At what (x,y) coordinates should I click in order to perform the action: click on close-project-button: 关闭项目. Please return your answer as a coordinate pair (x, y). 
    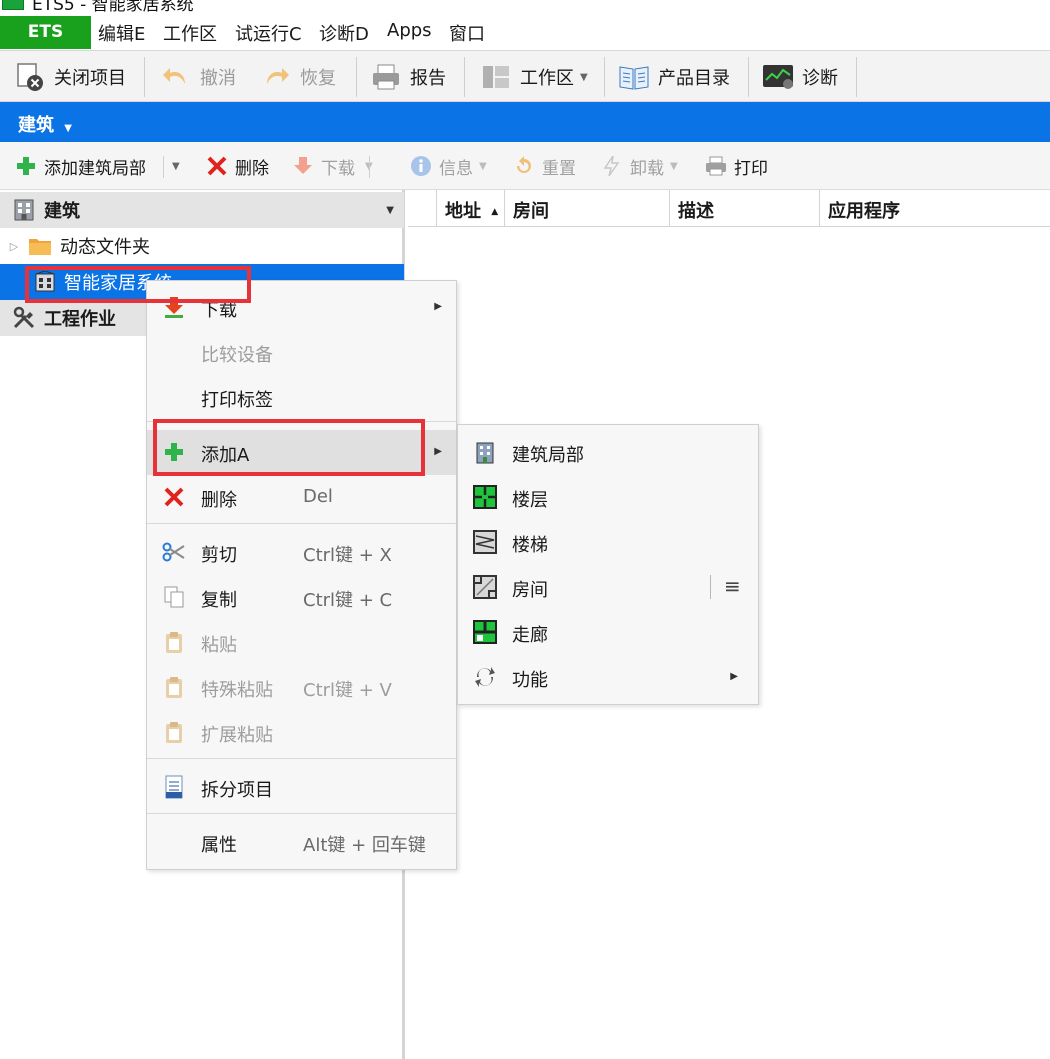
    Looking at the image, I should click on (69, 77).